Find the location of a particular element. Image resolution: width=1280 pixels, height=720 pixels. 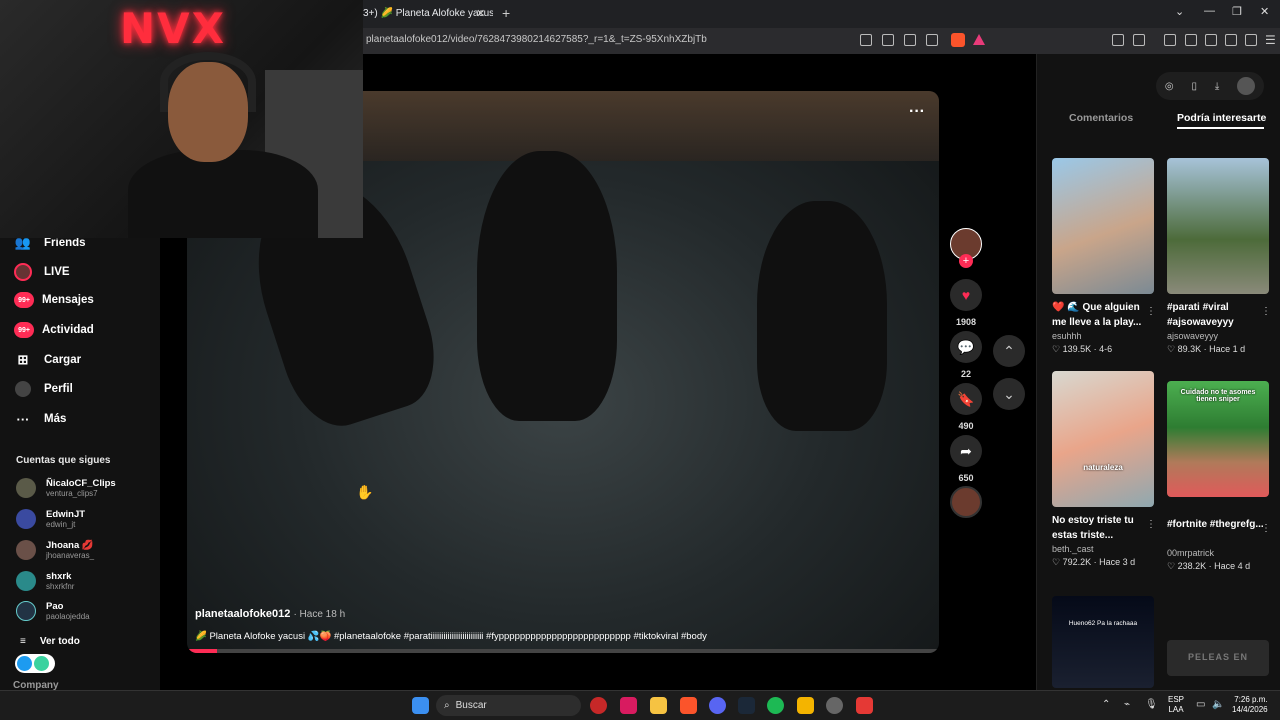

nav-activity: 99+ Actividad is located at coordinates (54, 330).